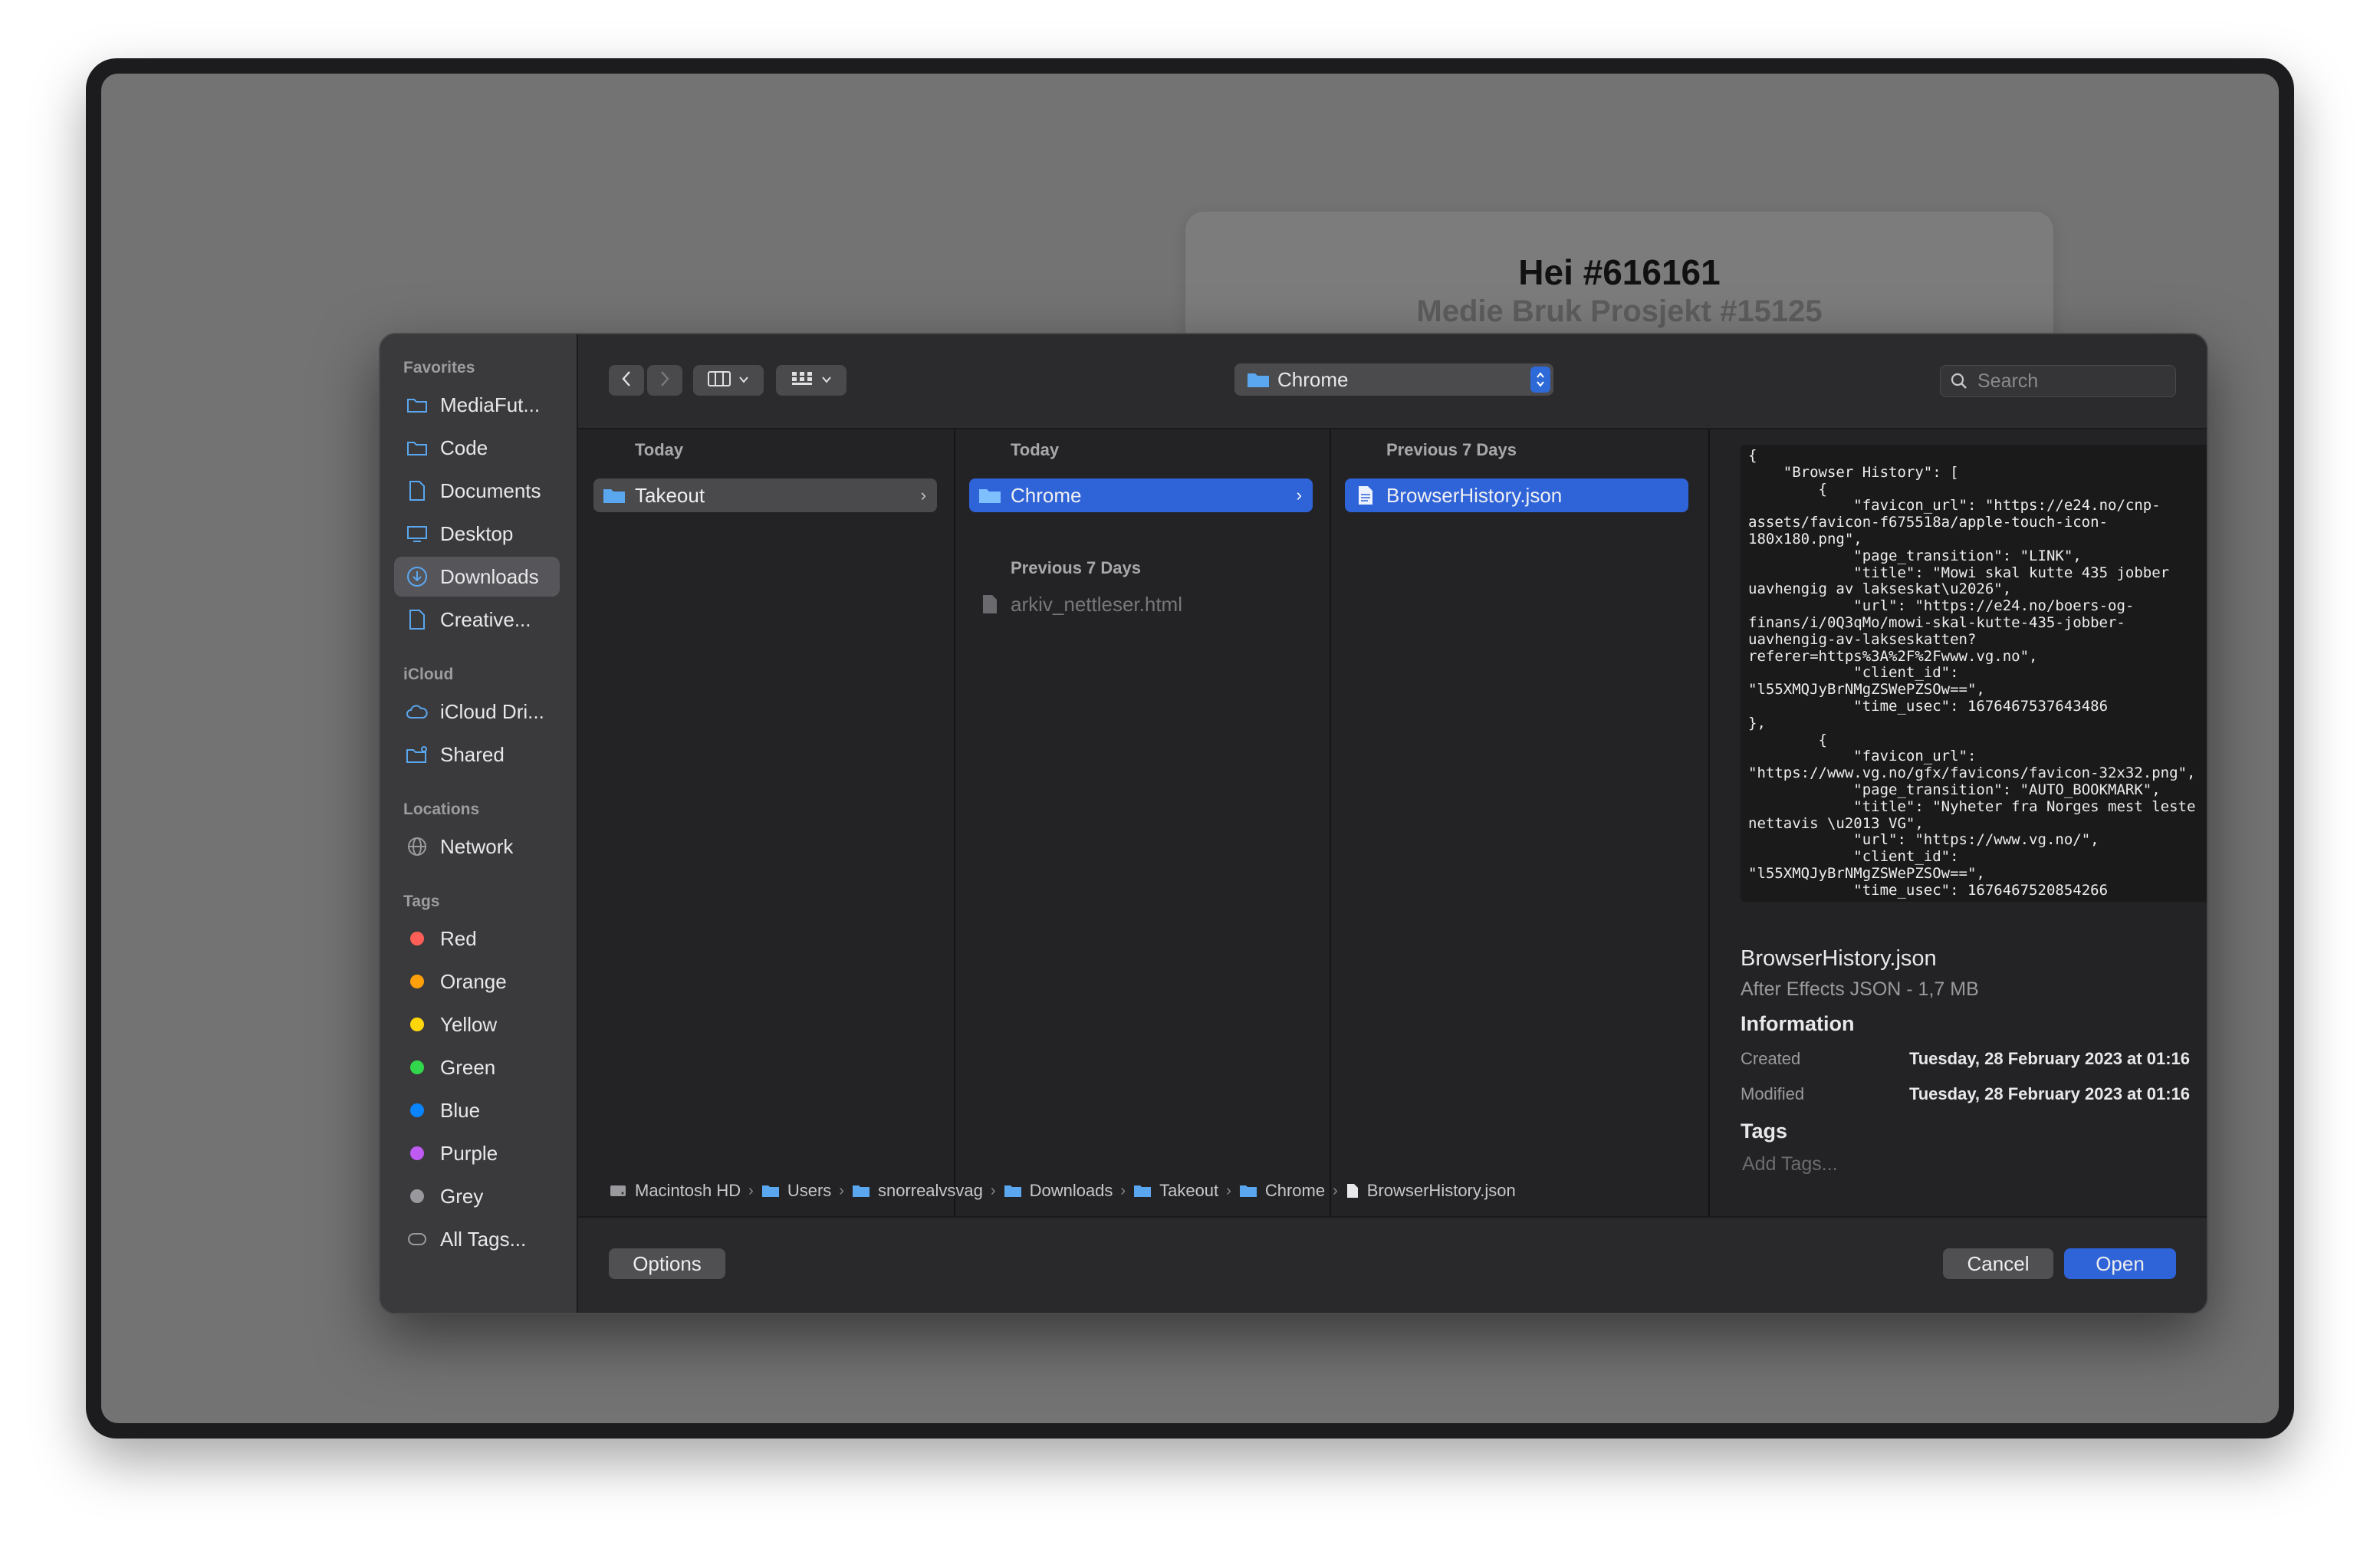 This screenshot has width=2380, height=1552. I want to click on sidebar-header-icloud: iCloud, so click(428, 674).